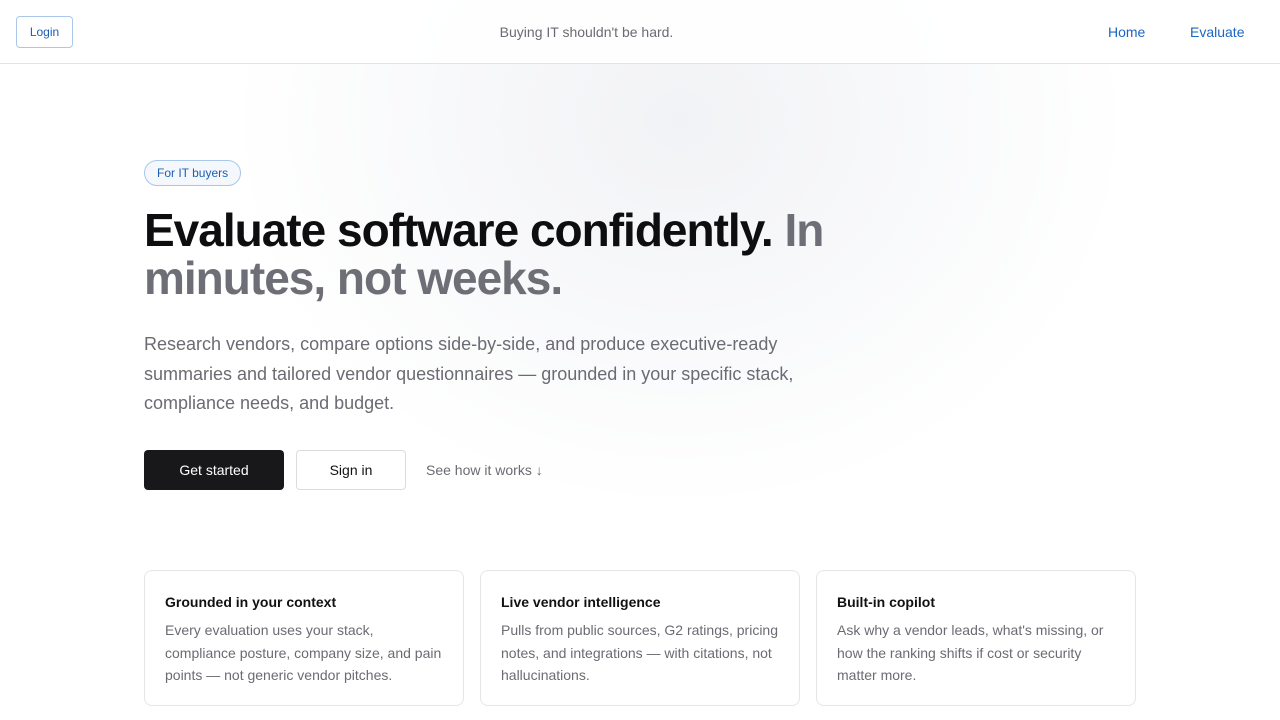  Describe the element at coordinates (193, 173) in the screenshot. I see `audience-badge: For IT buyers` at that location.